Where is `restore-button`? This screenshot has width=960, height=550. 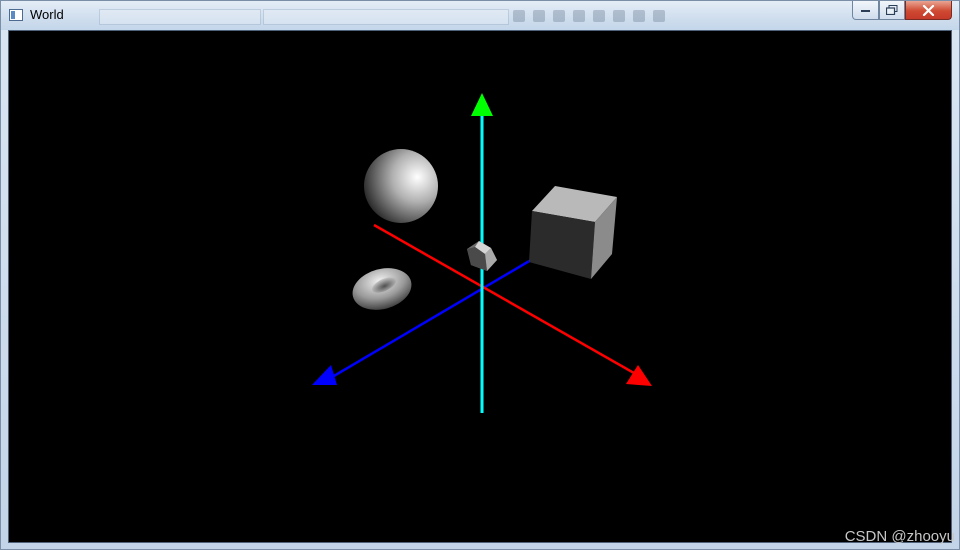 restore-button is located at coordinates (892, 10).